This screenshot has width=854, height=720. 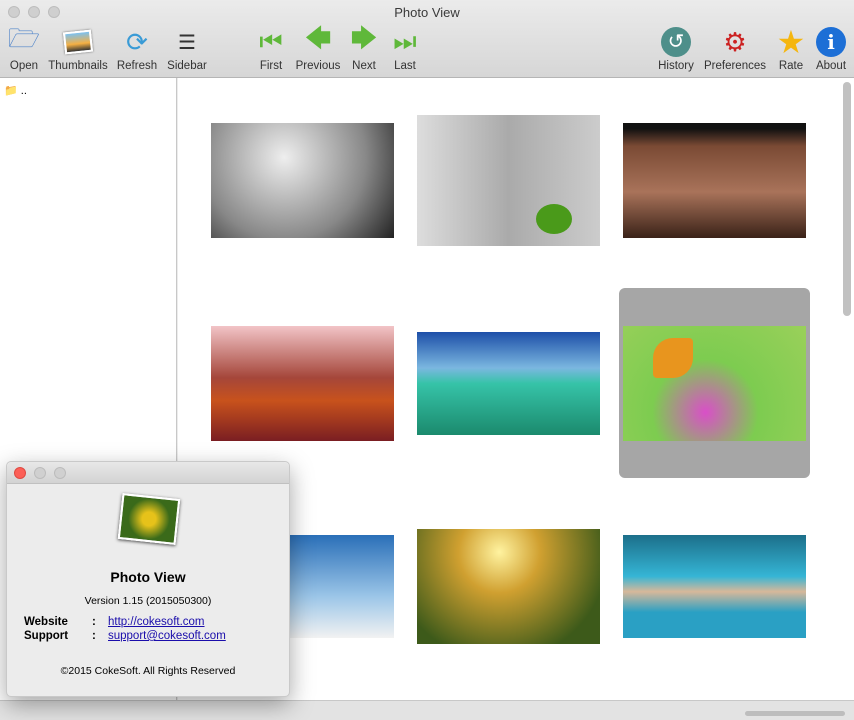 I want to click on preferences-button: ⚙ Preferences, so click(x=735, y=49).